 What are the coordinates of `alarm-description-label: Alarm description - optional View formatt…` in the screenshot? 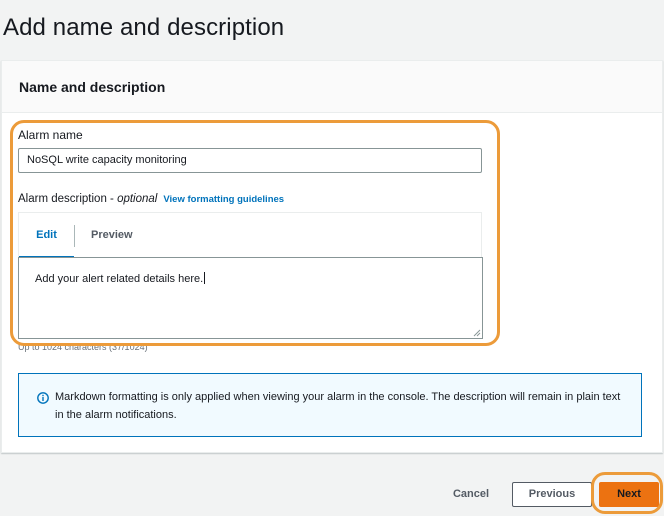 It's located at (151, 199).